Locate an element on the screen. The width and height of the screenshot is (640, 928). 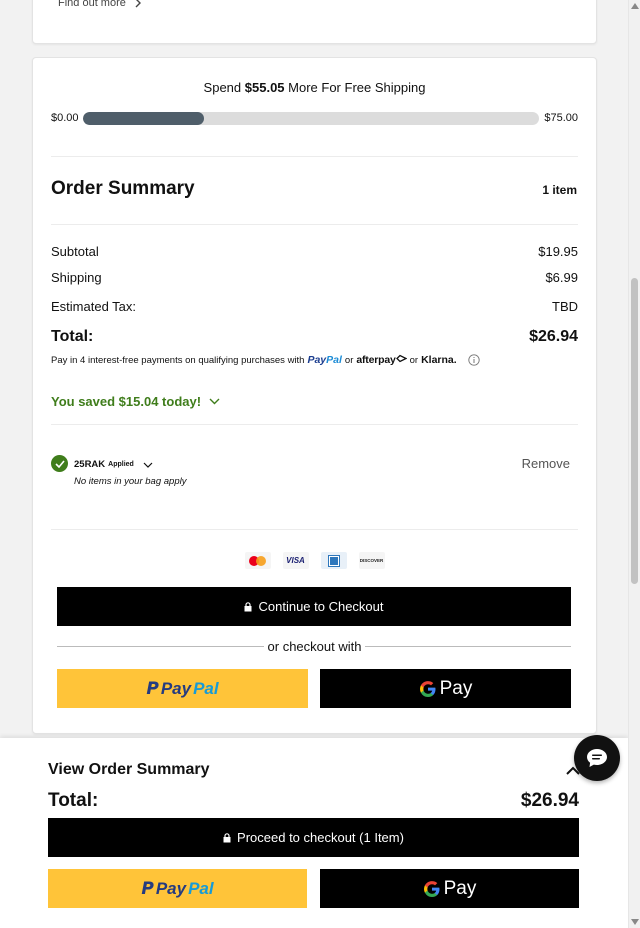
sticky-total-label: Total: is located at coordinates (73, 800).